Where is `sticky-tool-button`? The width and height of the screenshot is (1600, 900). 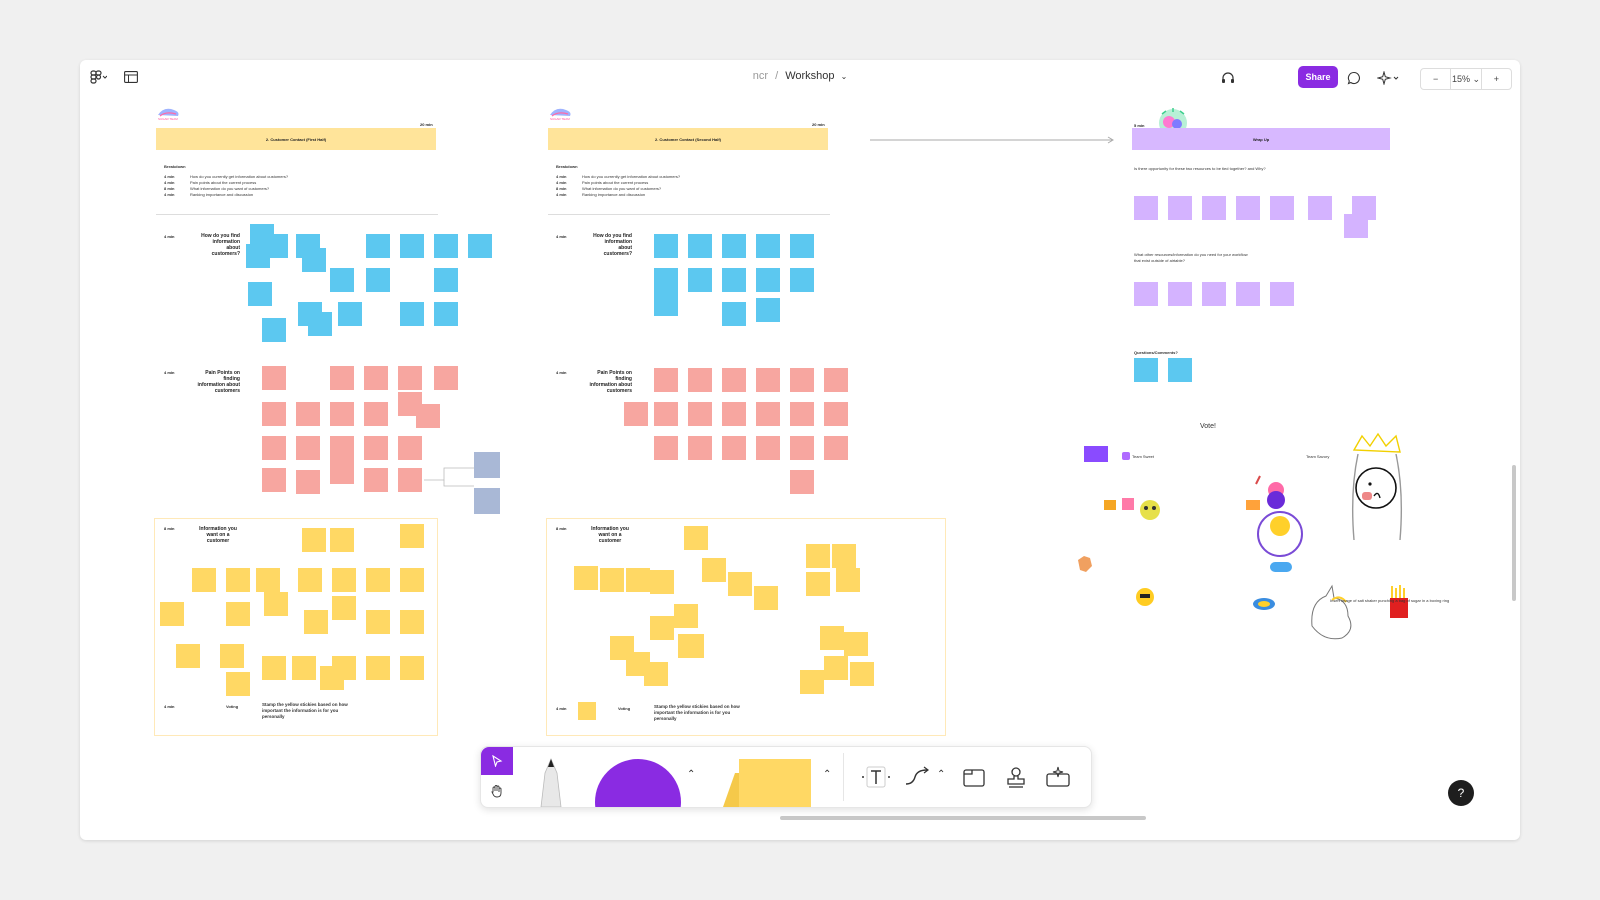 sticky-tool-button is located at coordinates (766, 783).